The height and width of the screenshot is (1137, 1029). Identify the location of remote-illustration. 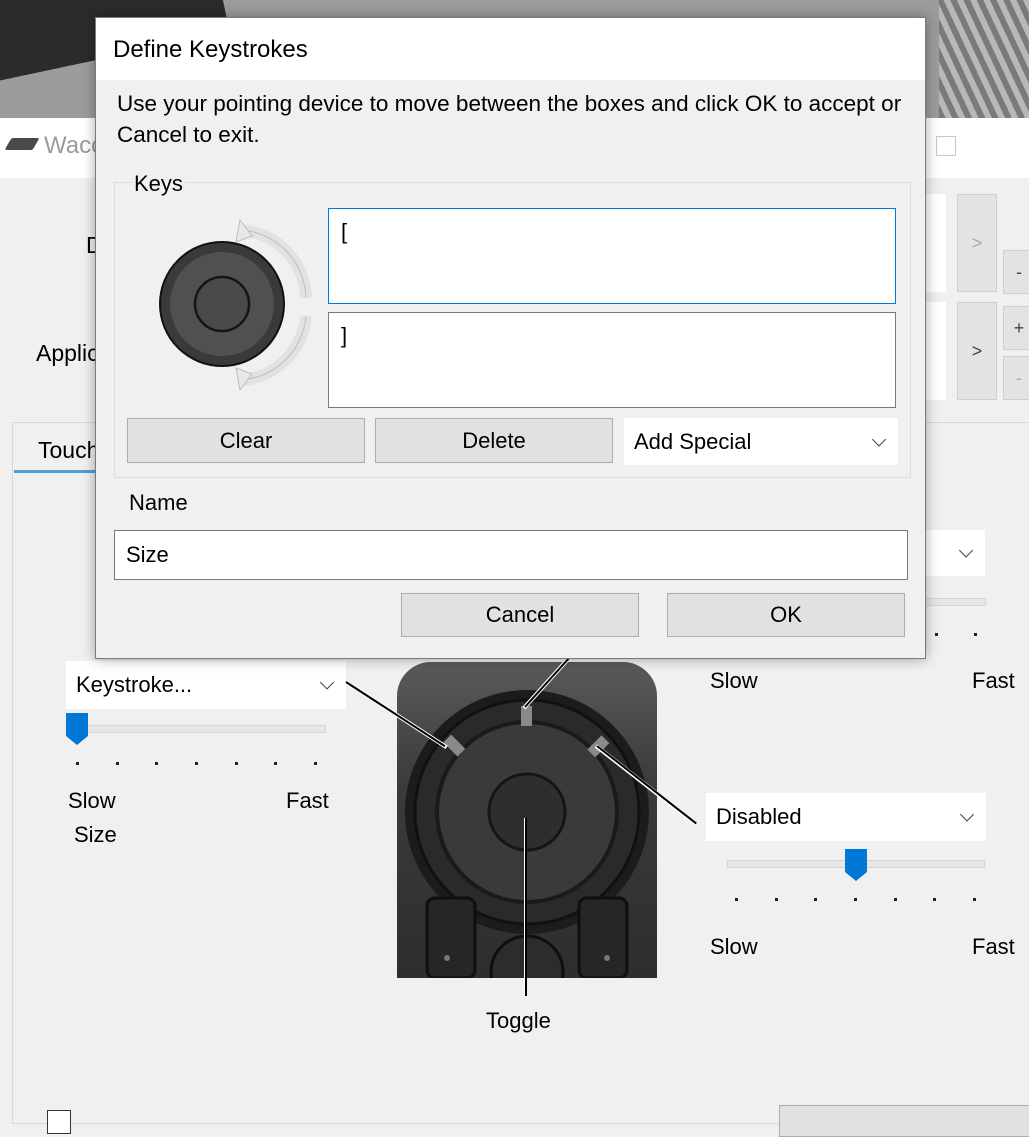
(527, 834).